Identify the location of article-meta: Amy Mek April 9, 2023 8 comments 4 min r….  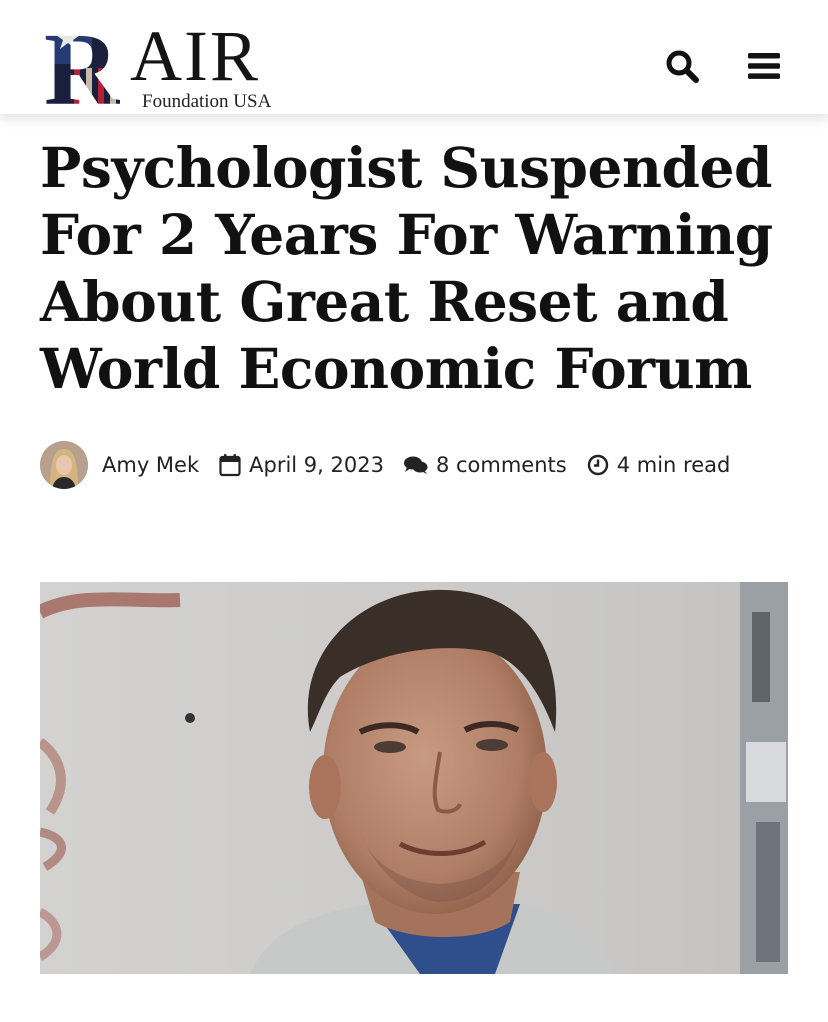
(420, 465).